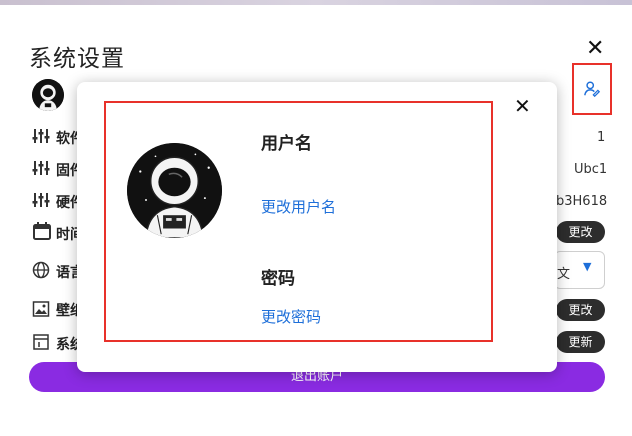 Image resolution: width=632 pixels, height=436 pixels. I want to click on hardware-value: b3H618, so click(582, 201).